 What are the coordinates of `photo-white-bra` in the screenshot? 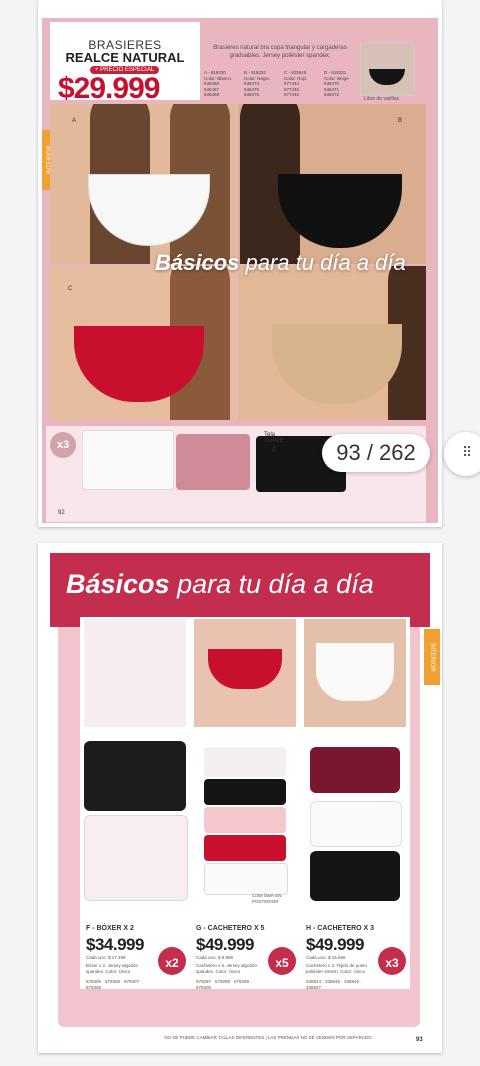 It's located at (143, 184).